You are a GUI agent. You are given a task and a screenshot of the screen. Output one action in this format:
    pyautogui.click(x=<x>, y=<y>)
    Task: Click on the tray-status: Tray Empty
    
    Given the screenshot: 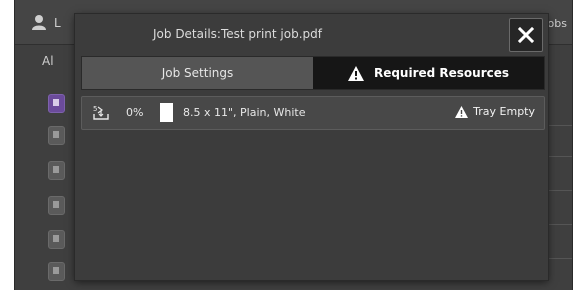 What is the action you would take?
    pyautogui.click(x=495, y=111)
    